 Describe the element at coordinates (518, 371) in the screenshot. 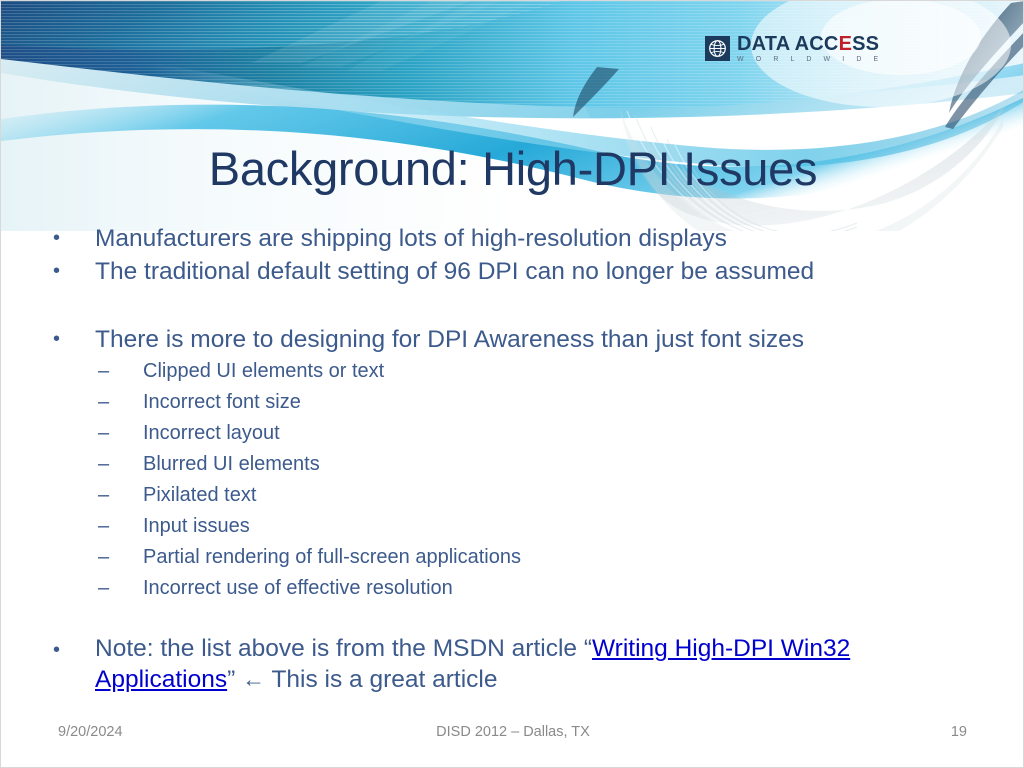

I see `sub-bullet-item: – Clipped UI elements or text` at that location.